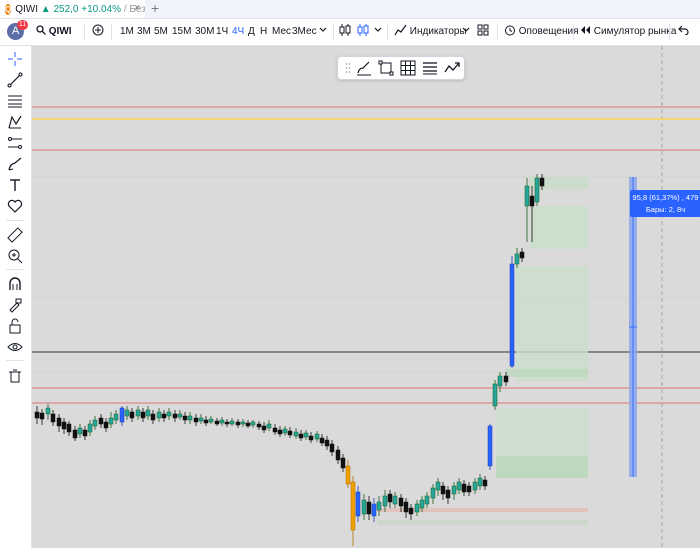 This screenshot has width=700, height=548. What do you see at coordinates (80, 9) in the screenshot?
I see `tab-title: QIWI ▲ 252,0 +10.04% / Без` at bounding box center [80, 9].